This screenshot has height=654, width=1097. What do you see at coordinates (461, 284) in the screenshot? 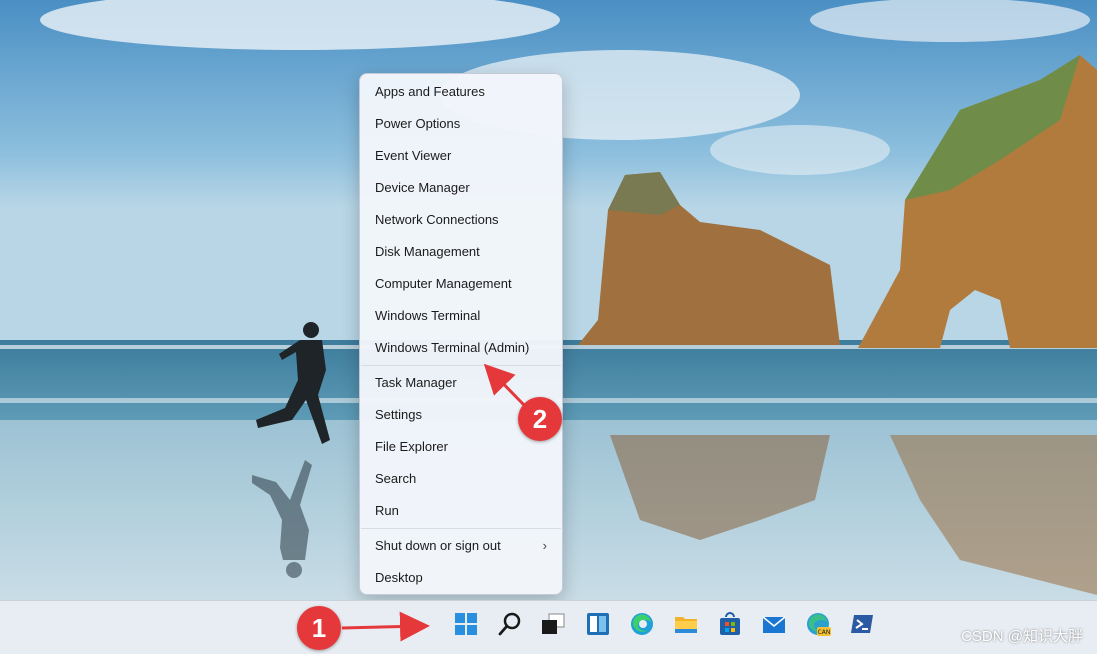
I see `menu-item-computer-management: Computer Management` at bounding box center [461, 284].